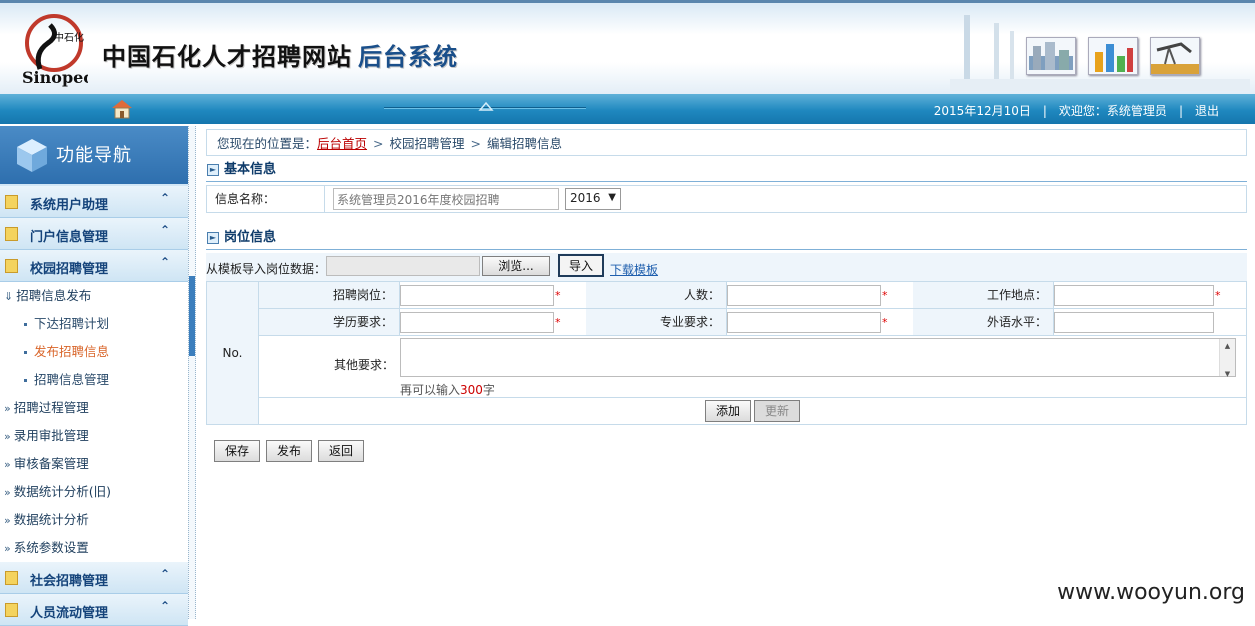  I want to click on count-input, so click(804, 295).